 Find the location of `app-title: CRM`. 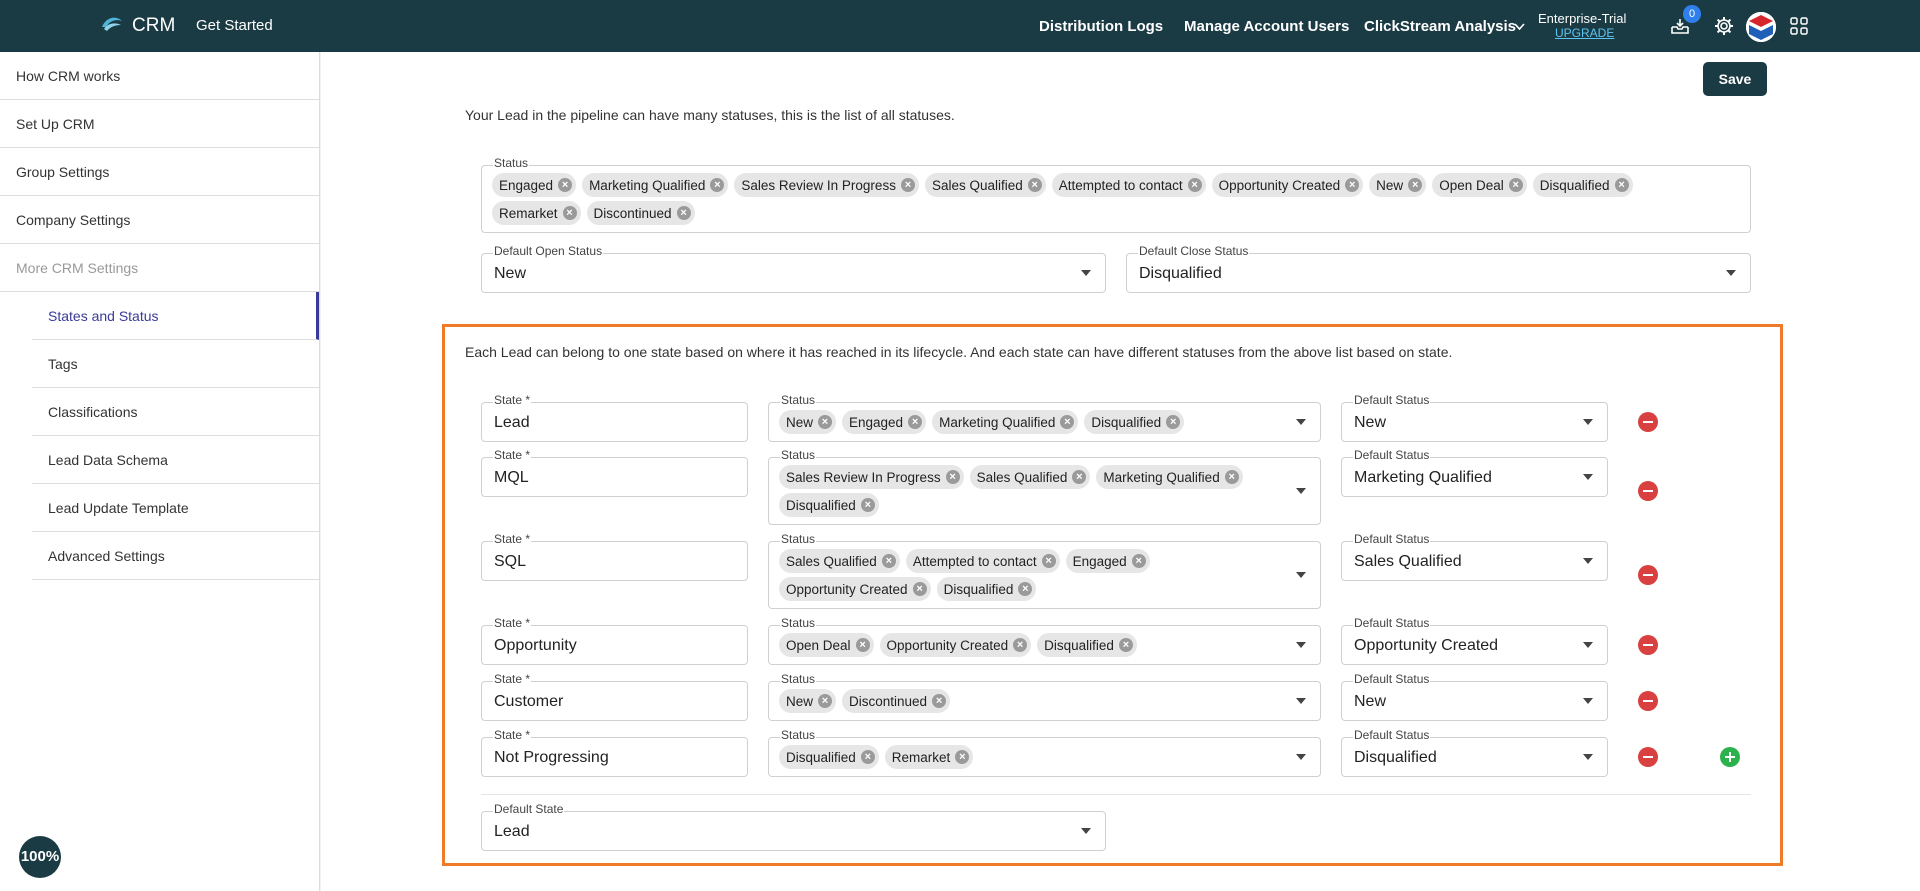

app-title: CRM is located at coordinates (153, 26).